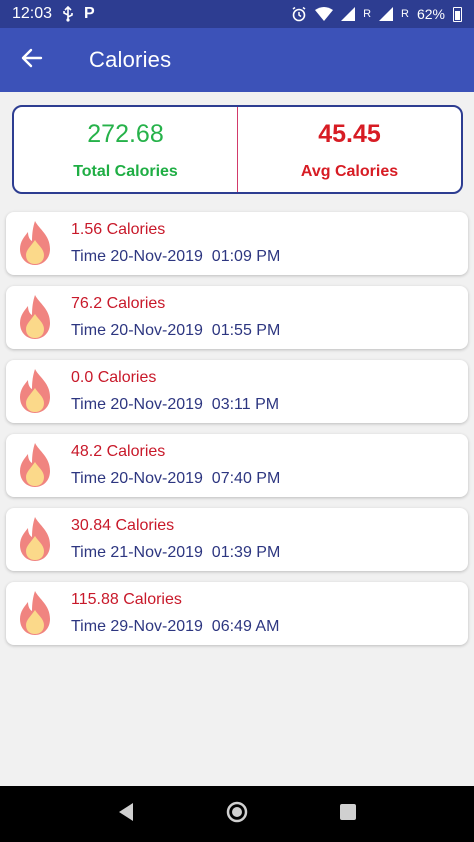 The image size is (474, 842). I want to click on page-title: Calories, so click(130, 59).